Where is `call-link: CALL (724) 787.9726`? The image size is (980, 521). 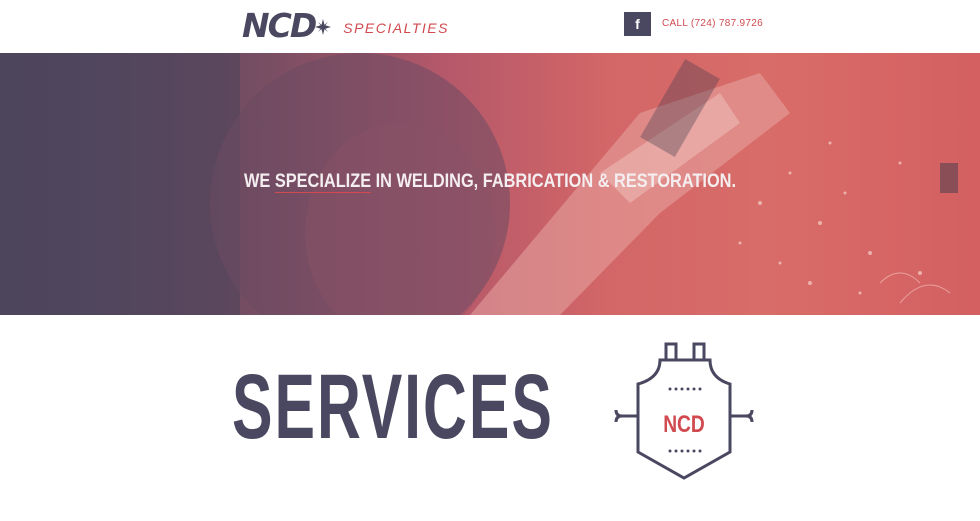
call-link: CALL (724) 787.9726 is located at coordinates (712, 23).